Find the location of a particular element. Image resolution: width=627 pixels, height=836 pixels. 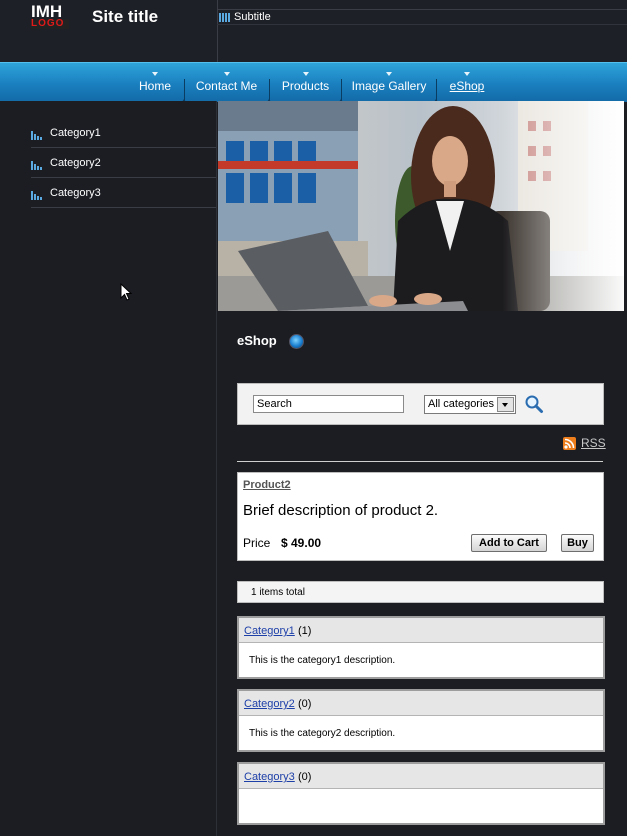

price-label: Price is located at coordinates (257, 543).